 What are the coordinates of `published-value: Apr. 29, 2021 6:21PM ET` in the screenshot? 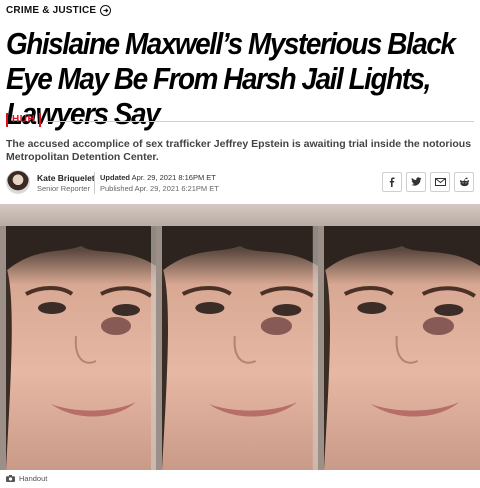 It's located at (176, 188).